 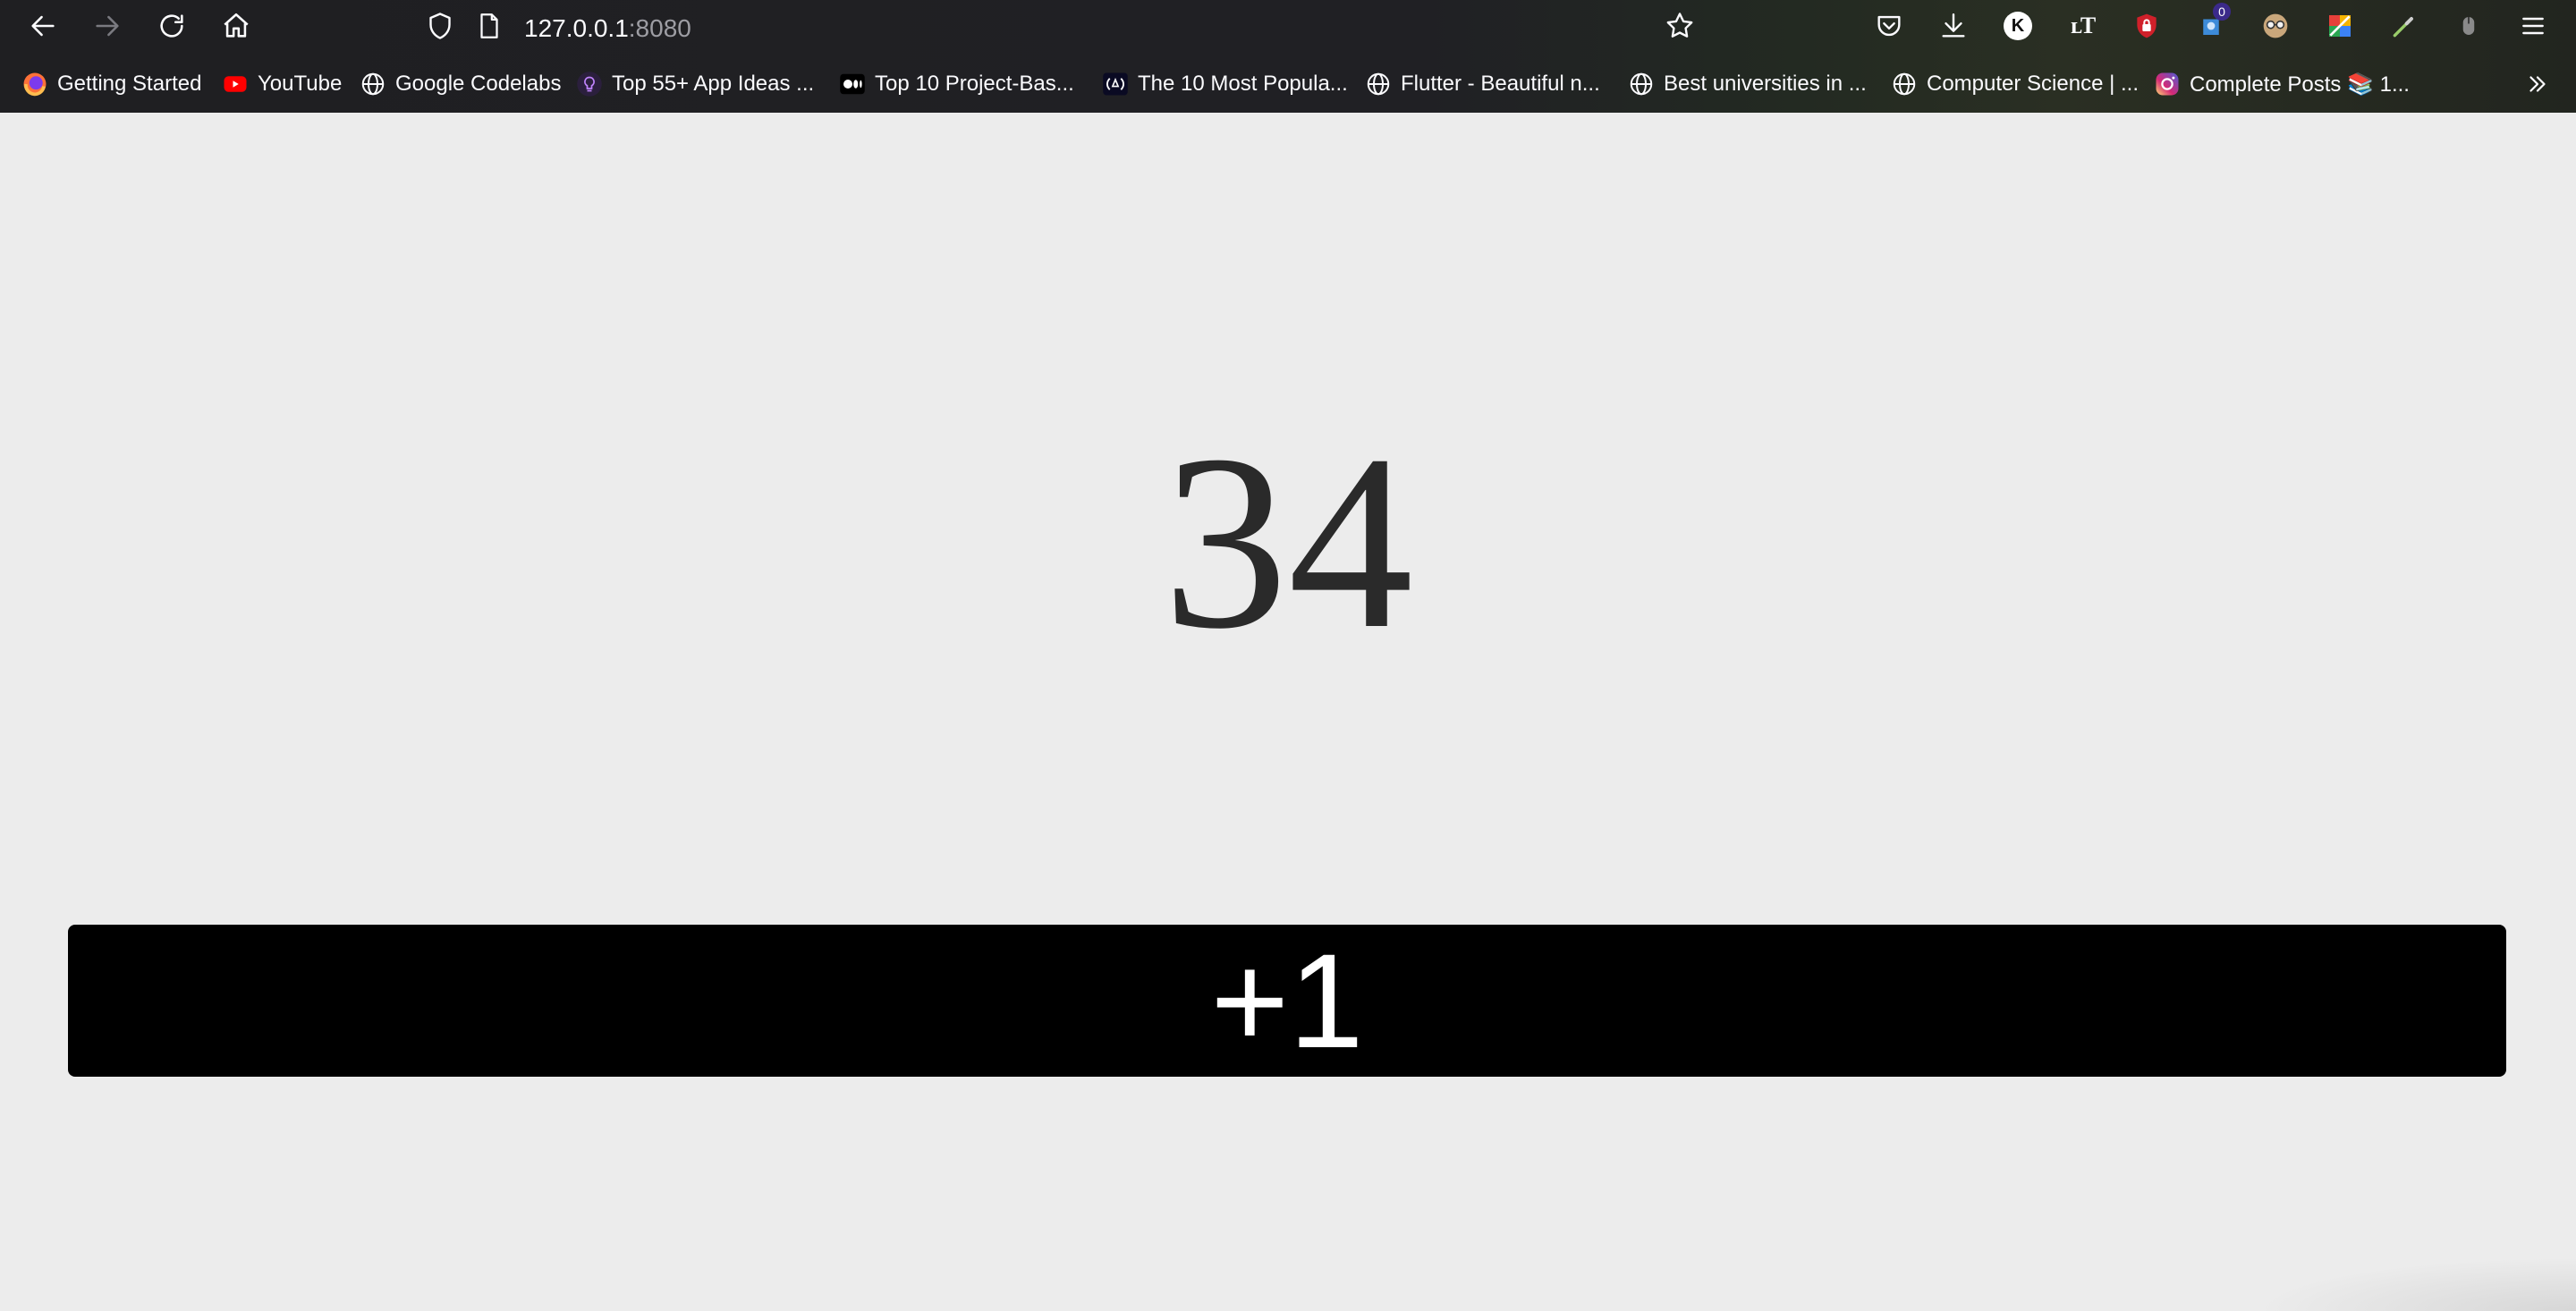 I want to click on eyedropper-icon, so click(x=2403, y=27).